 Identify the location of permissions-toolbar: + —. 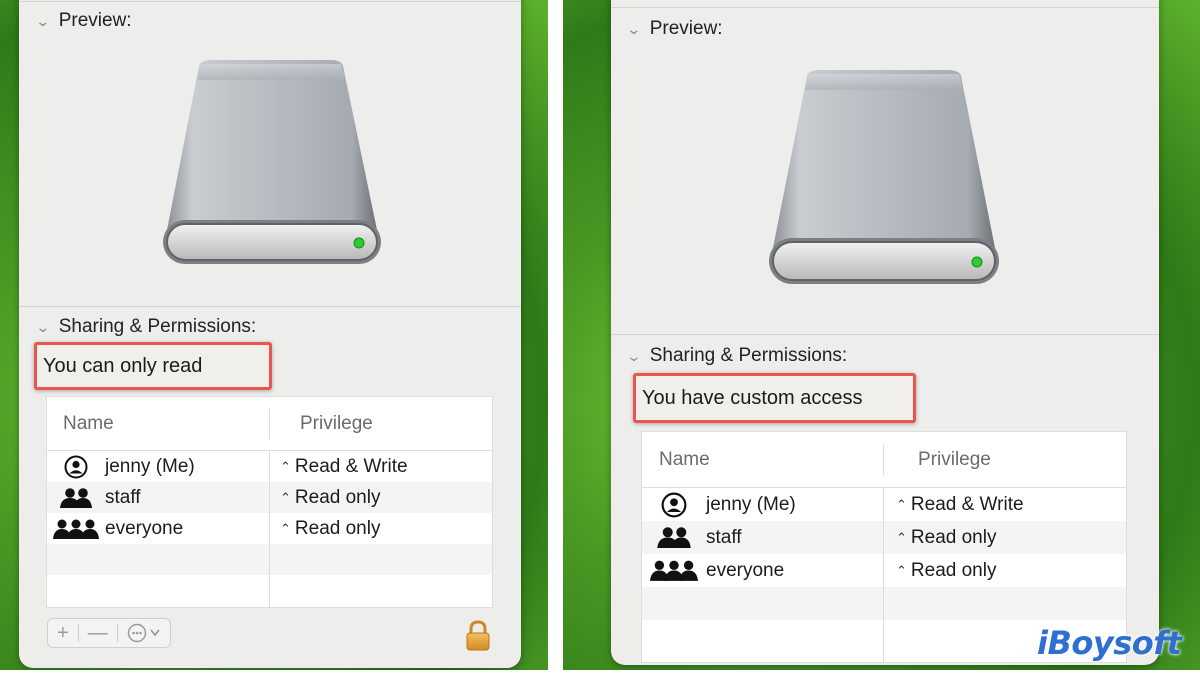
(109, 633).